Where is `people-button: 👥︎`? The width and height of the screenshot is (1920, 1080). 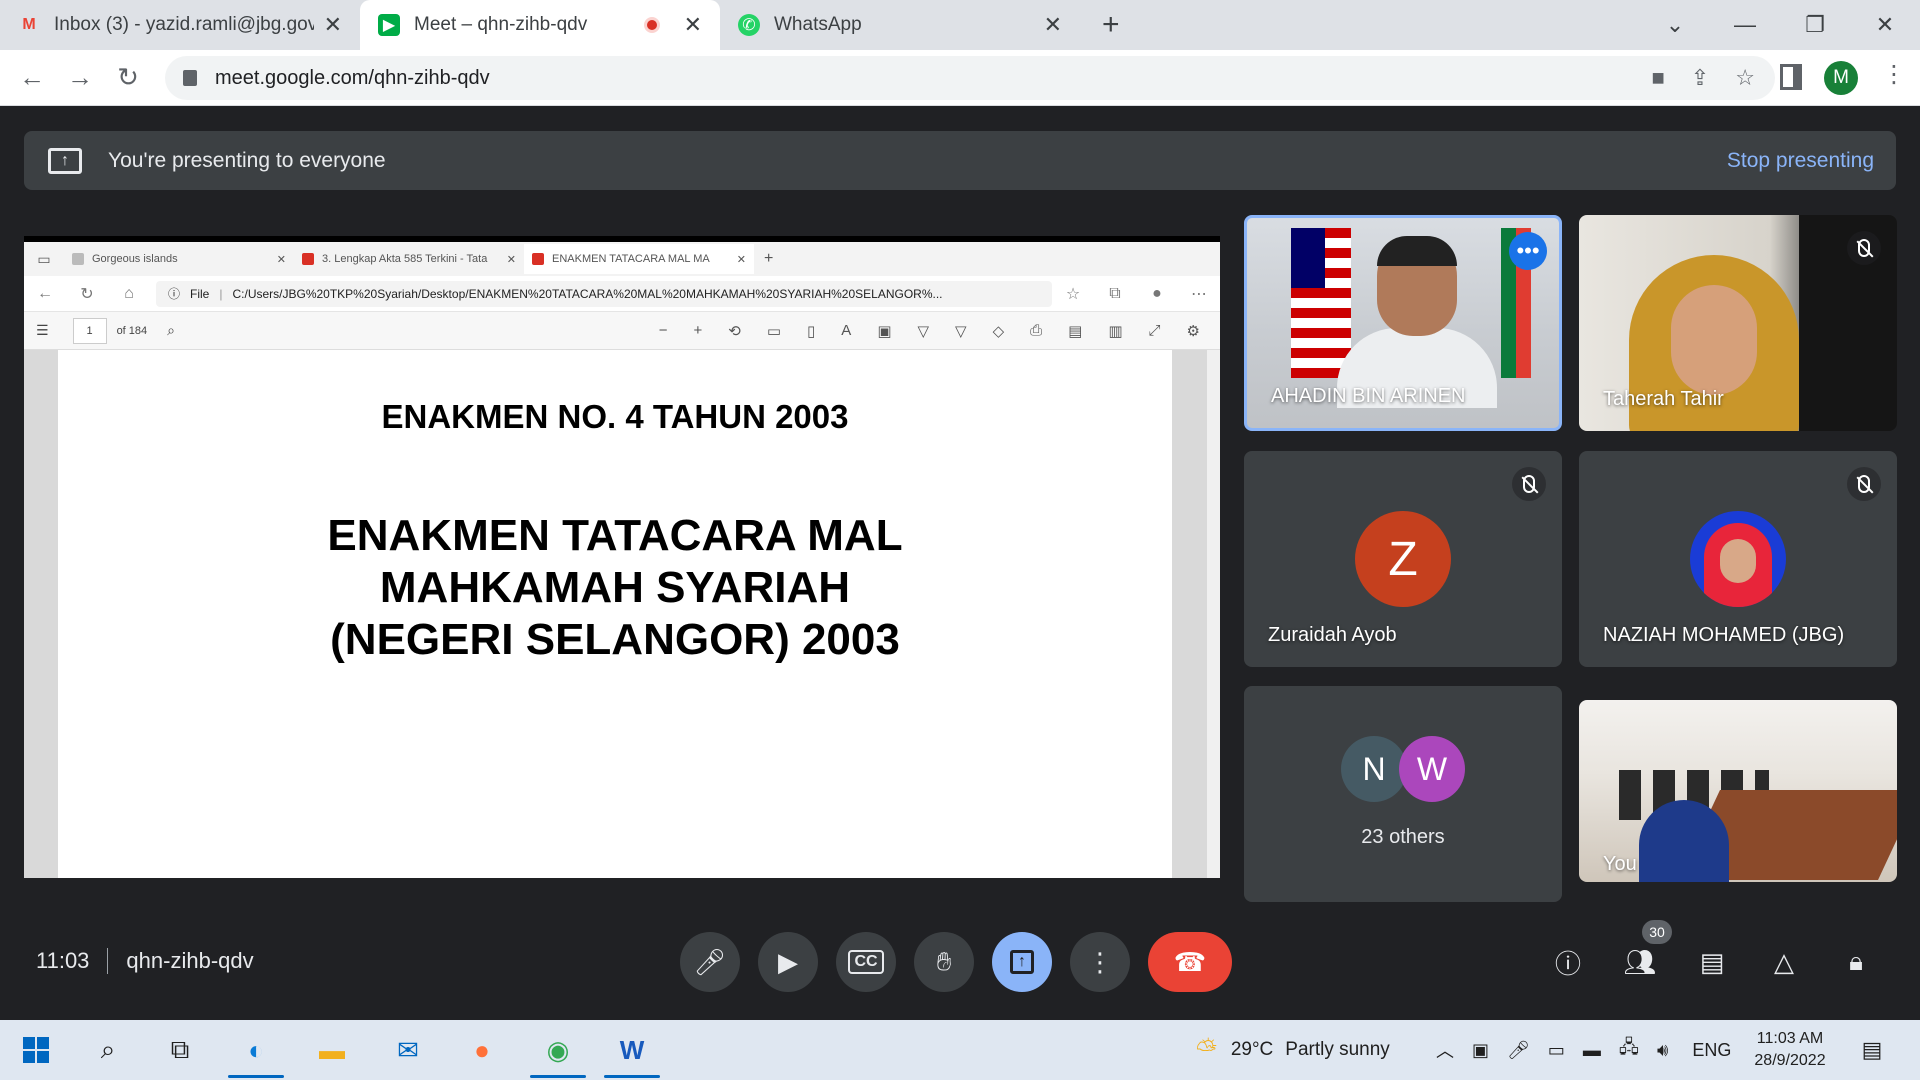
people-button: 👥︎ is located at coordinates (1640, 962).